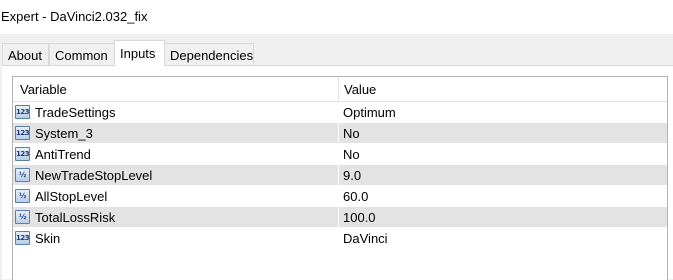  I want to click on tab-about: About, so click(25, 54).